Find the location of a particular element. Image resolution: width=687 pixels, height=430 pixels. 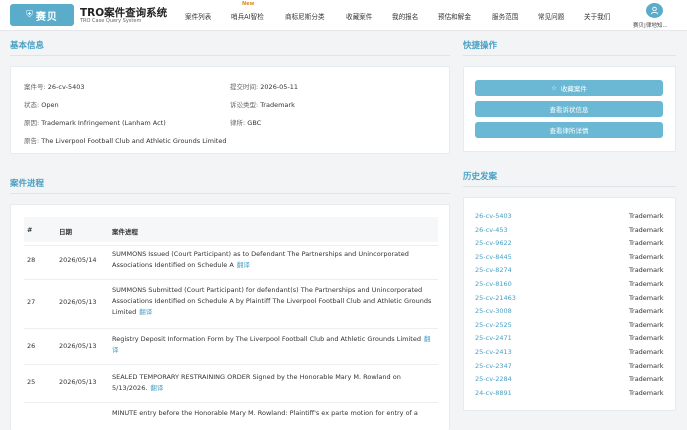

view-complaint-label: 查看诉状信息 is located at coordinates (569, 110).